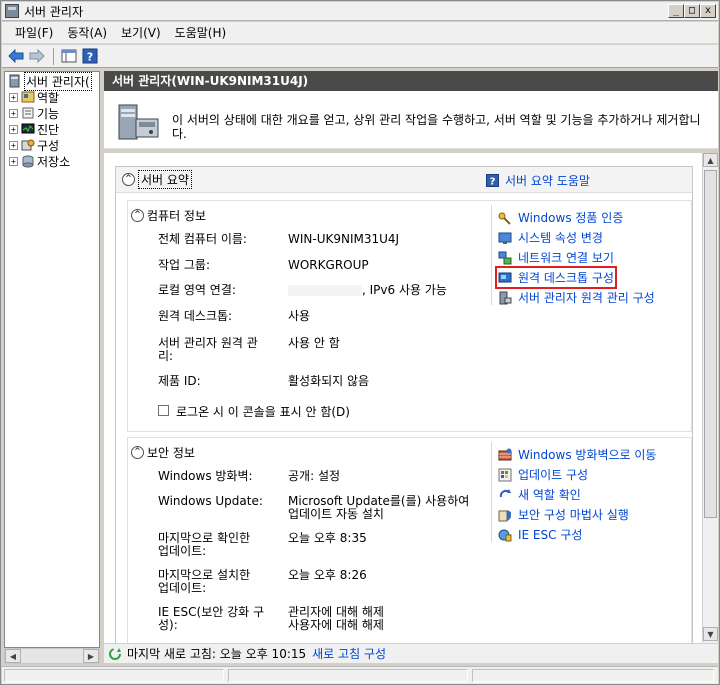 The image size is (720, 685). I want to click on hide-console-checkbox-label: 로그온 시 이 콘솔을 표시 안 함(D), so click(263, 412).